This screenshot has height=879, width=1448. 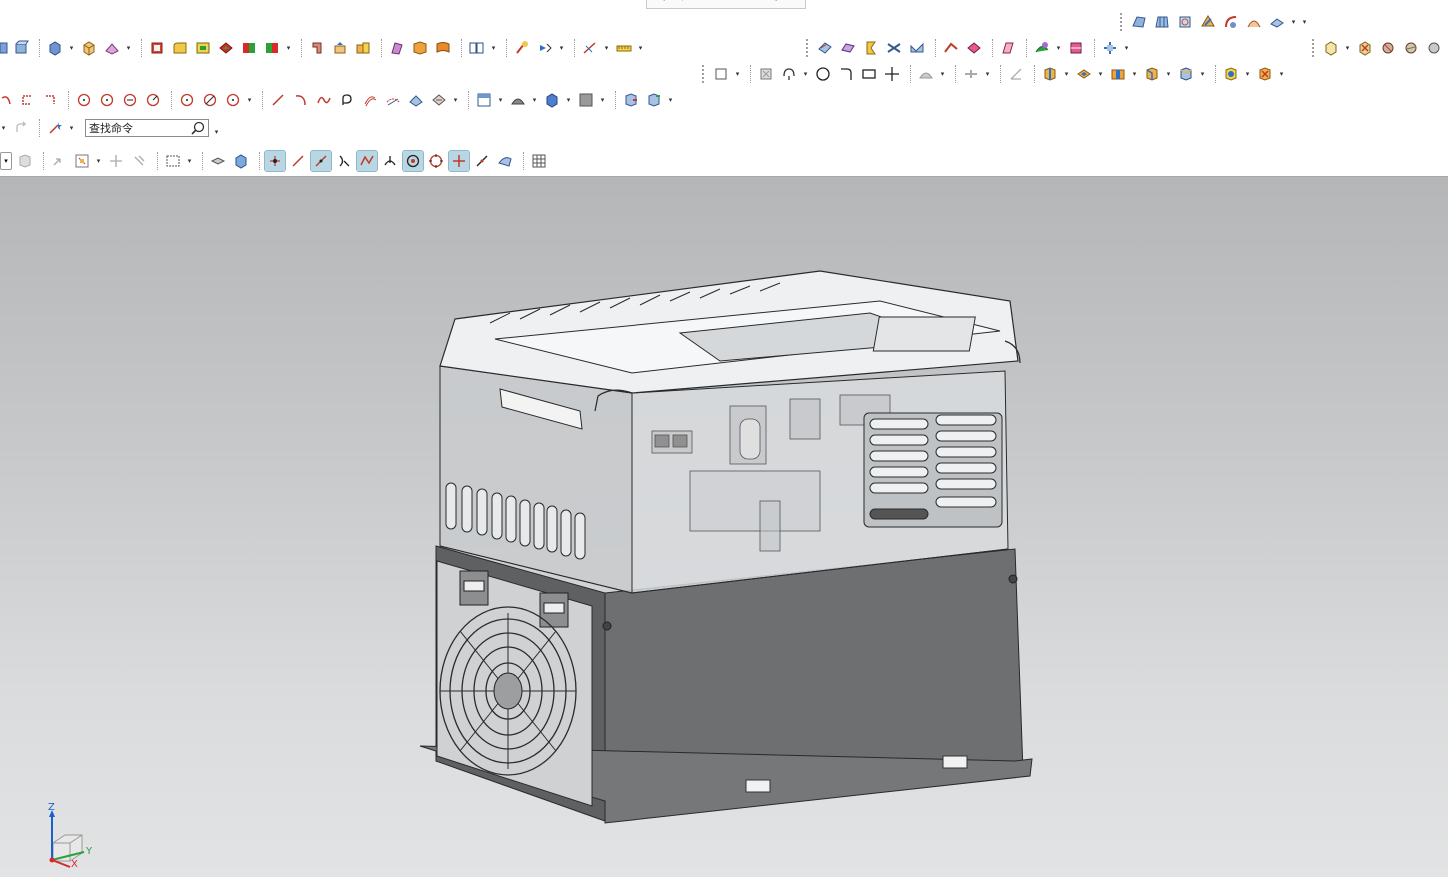 I want to click on snap-move-icon, so click(x=116, y=161).